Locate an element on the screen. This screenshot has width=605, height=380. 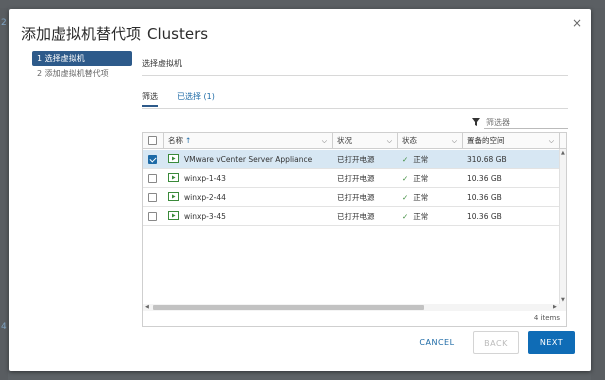
funnel-icon is located at coordinates (476, 123).